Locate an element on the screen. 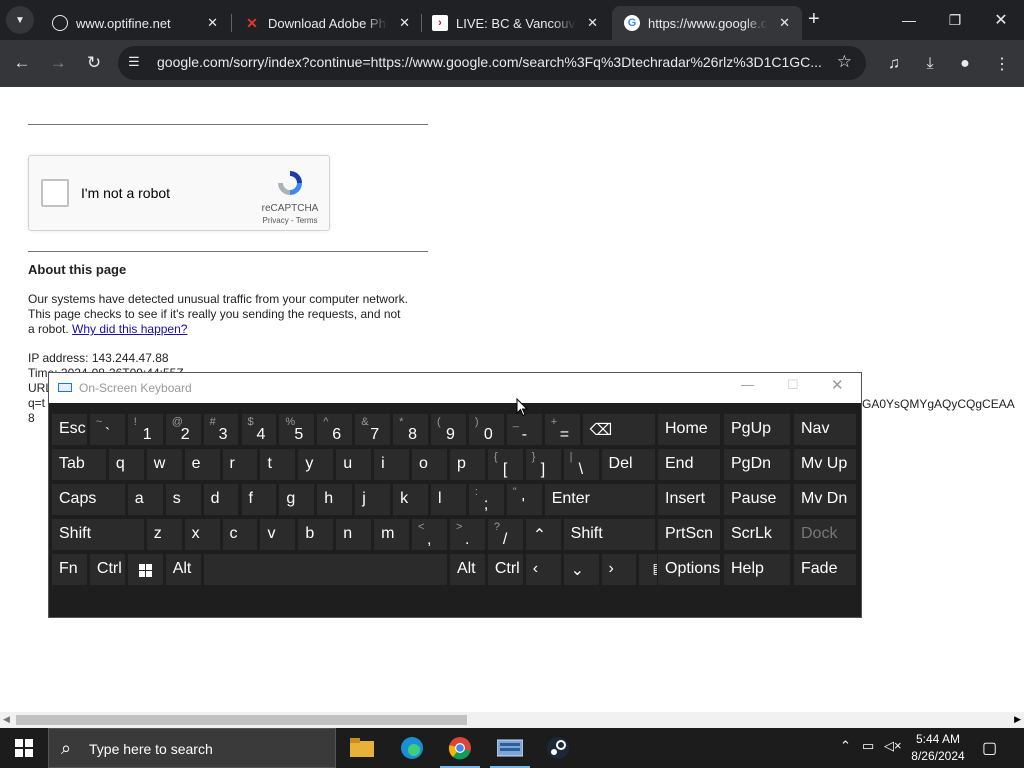 Image resolution: width=1024 pixels, height=768 pixels. download-icon: ⤓ is located at coordinates (930, 64).